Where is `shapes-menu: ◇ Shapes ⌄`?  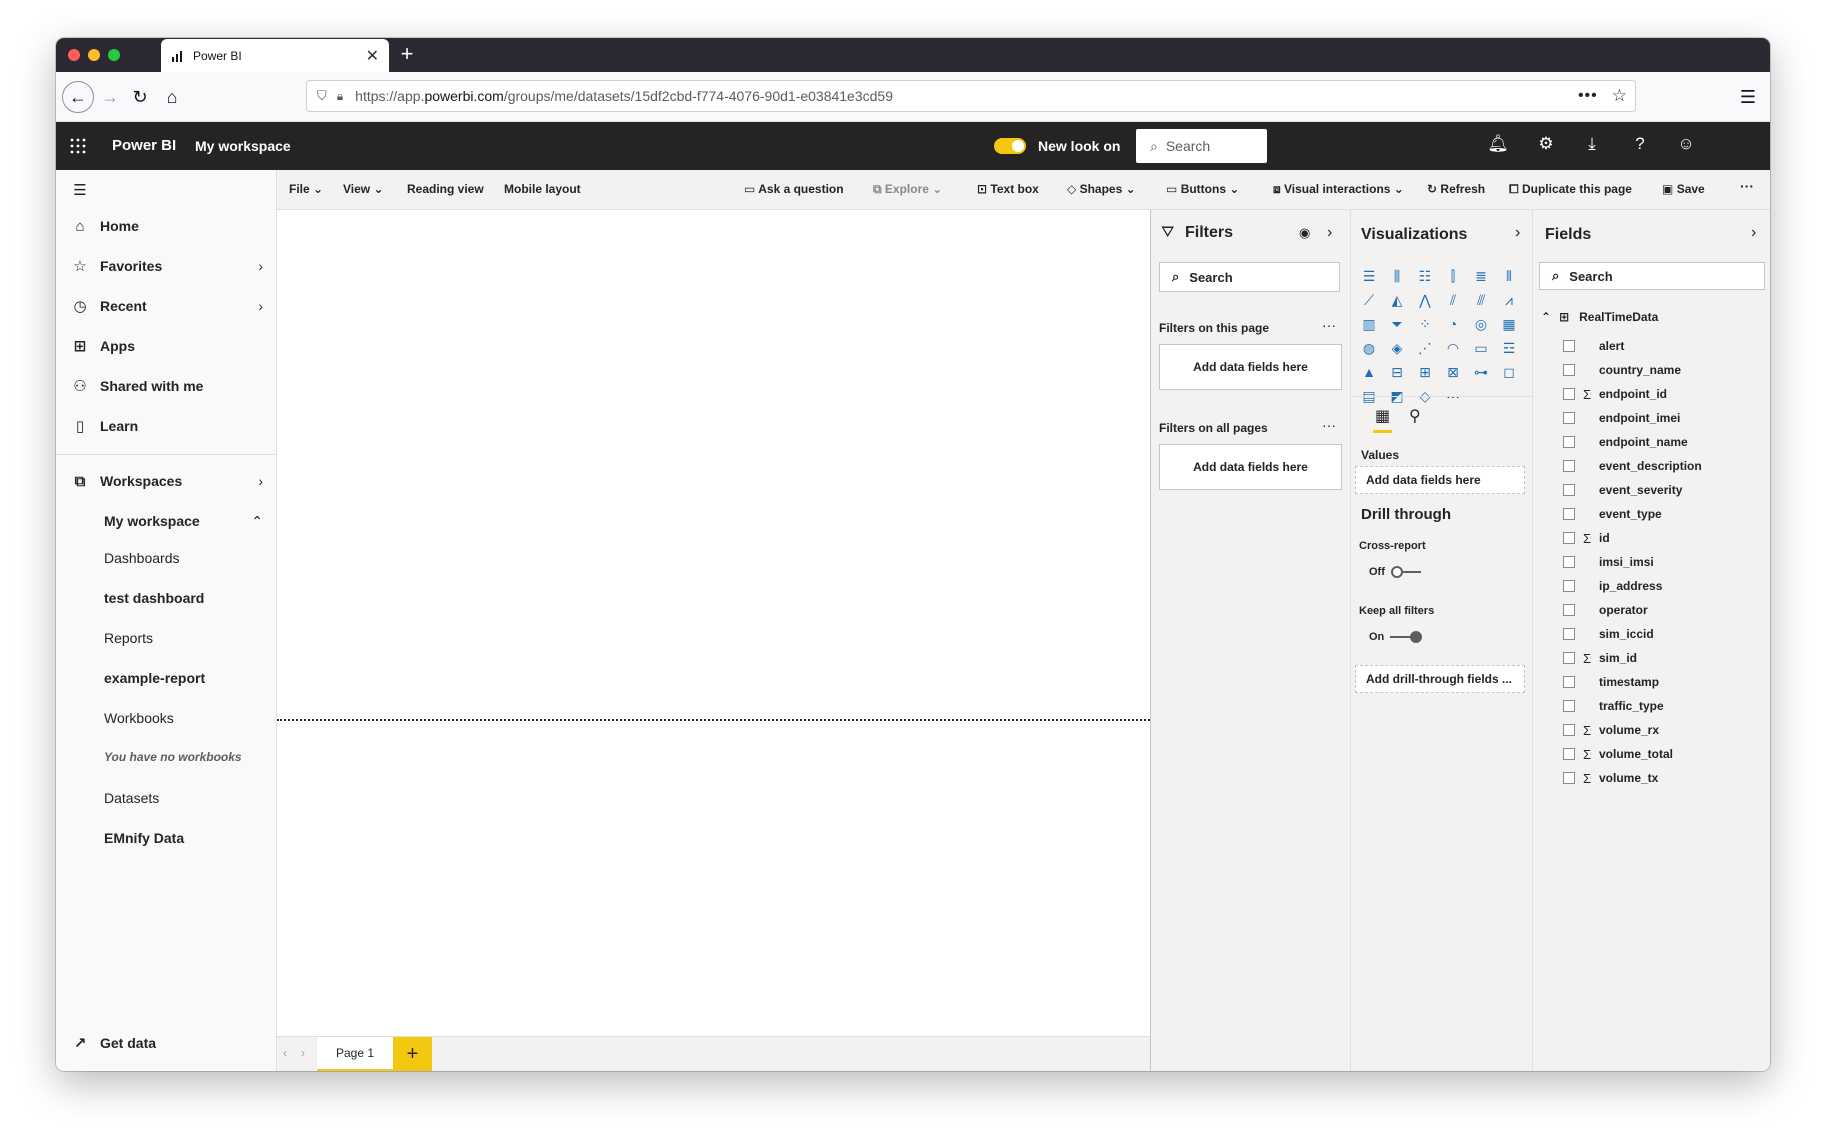 shapes-menu: ◇ Shapes ⌄ is located at coordinates (1101, 189).